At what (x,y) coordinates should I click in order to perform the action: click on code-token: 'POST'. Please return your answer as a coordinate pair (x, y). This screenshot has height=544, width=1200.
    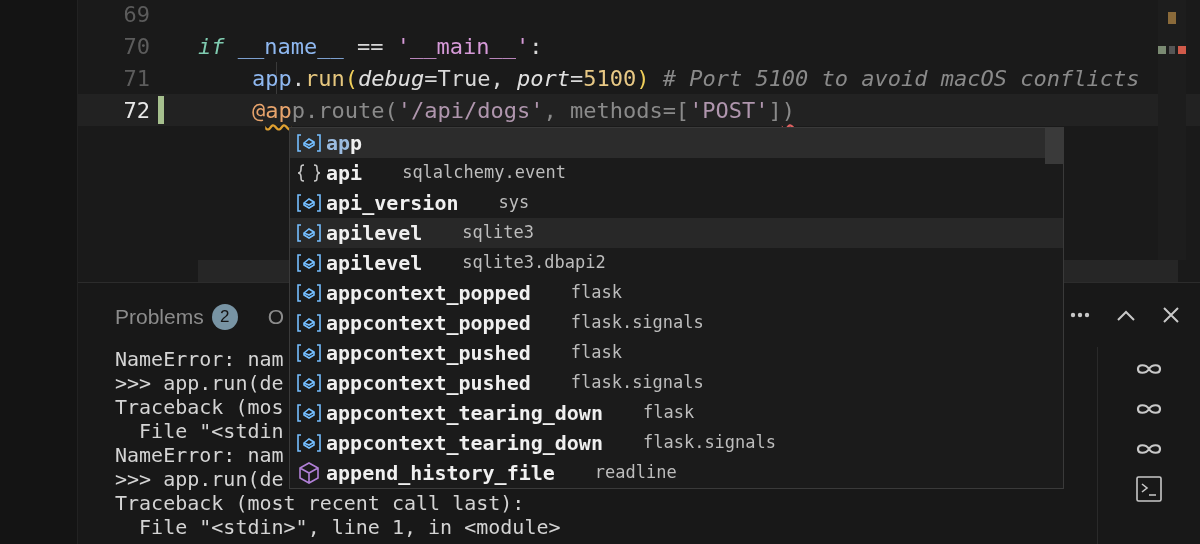
    Looking at the image, I should click on (729, 110).